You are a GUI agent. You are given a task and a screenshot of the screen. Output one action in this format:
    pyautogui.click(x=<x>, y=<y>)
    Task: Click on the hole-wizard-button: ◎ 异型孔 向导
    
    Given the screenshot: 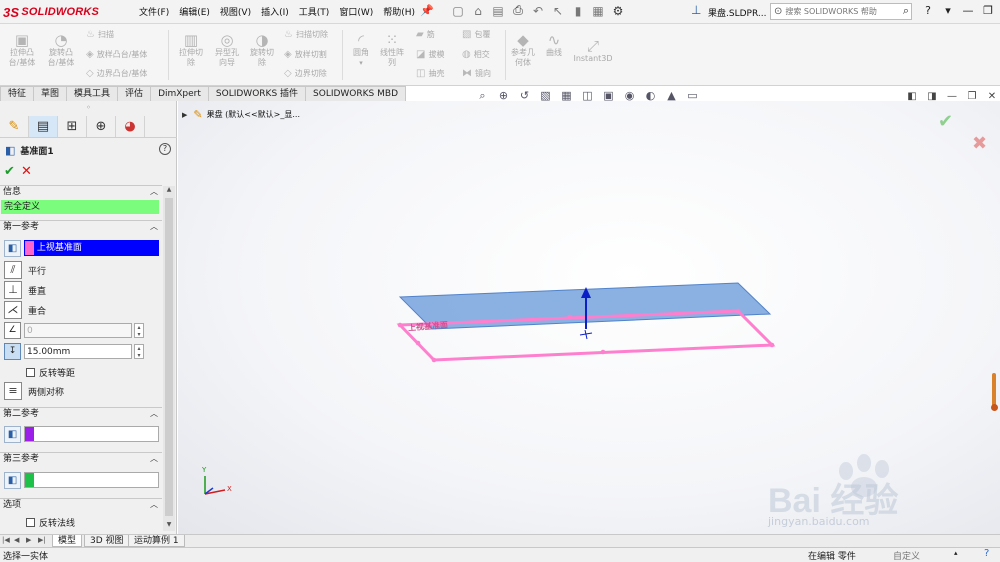 What is the action you would take?
    pyautogui.click(x=227, y=50)
    